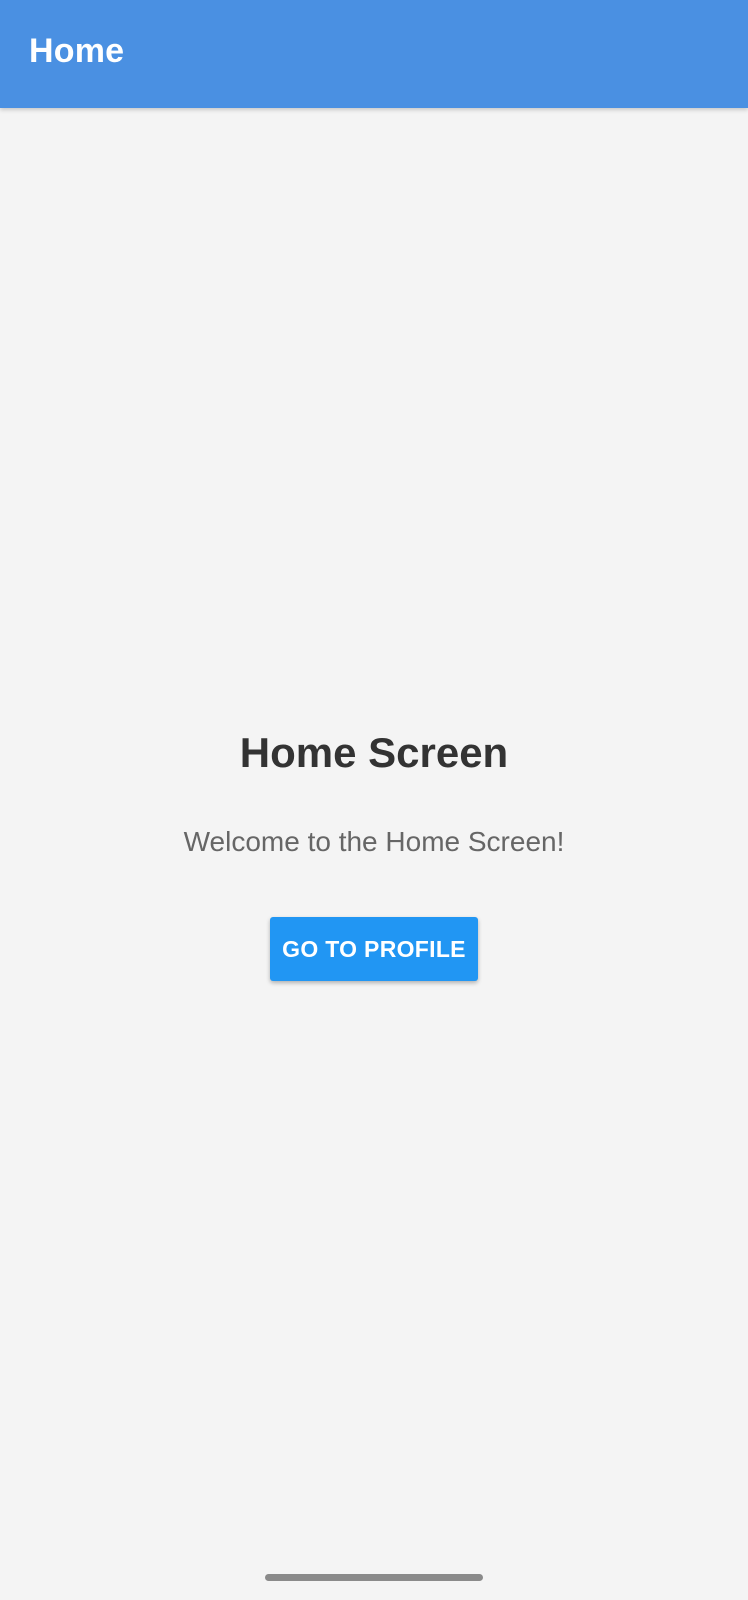 The width and height of the screenshot is (748, 1600). What do you see at coordinates (374, 841) in the screenshot?
I see `welcome-message: Welcome to the Home Screen!` at bounding box center [374, 841].